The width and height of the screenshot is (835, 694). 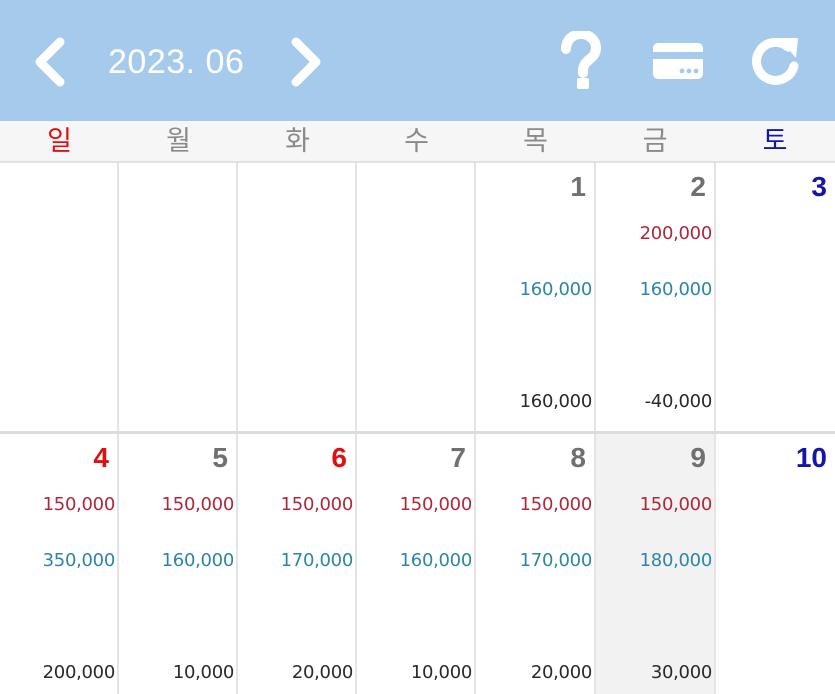 What do you see at coordinates (578, 457) in the screenshot?
I see `day-number: 8` at bounding box center [578, 457].